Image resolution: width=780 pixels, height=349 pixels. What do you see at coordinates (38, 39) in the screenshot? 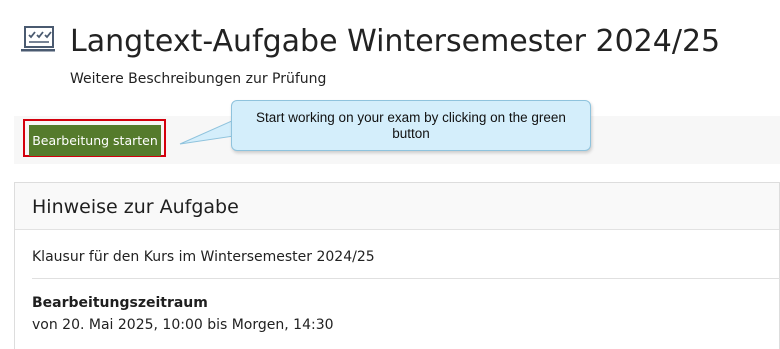
I see `test-checklist-icon` at bounding box center [38, 39].